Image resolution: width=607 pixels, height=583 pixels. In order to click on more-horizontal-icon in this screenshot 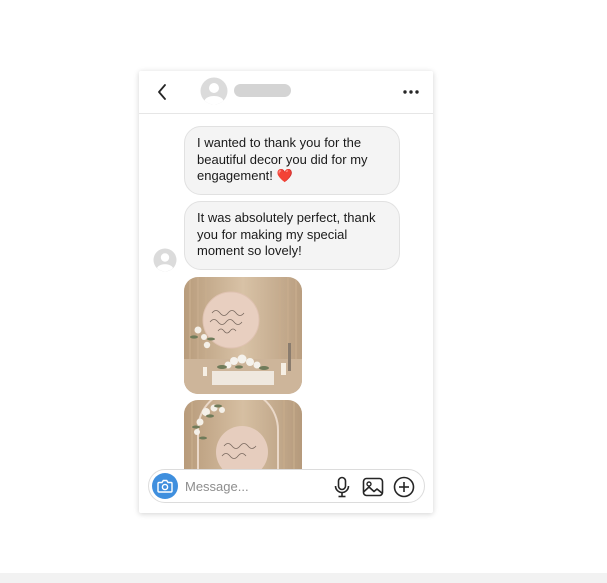, I will do `click(411, 92)`.